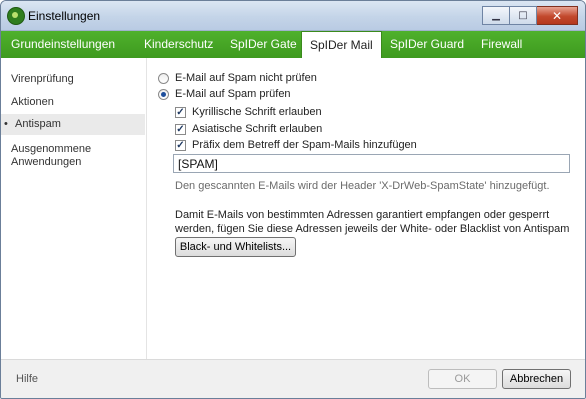 This screenshot has width=586, height=399. Describe the element at coordinates (257, 112) in the screenshot. I see `allow-cyrillic-label: Kyrillische Schrift erlauben` at that location.